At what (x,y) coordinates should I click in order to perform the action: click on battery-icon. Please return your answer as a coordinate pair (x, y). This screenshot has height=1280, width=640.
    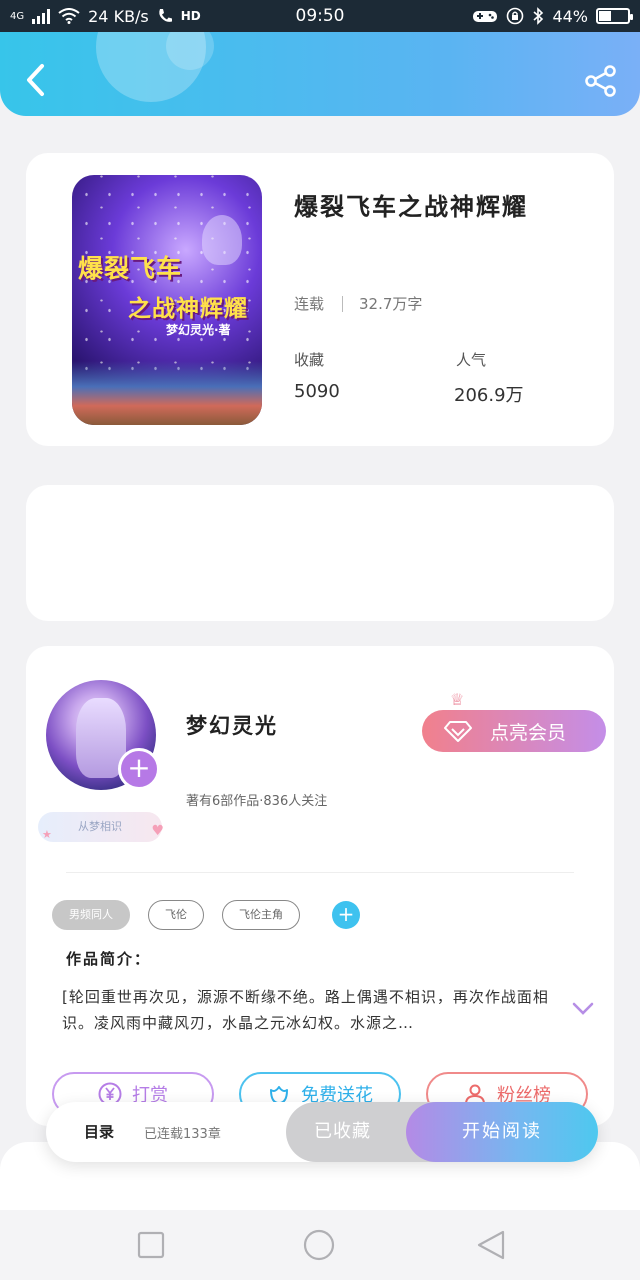
    Looking at the image, I should click on (614, 16).